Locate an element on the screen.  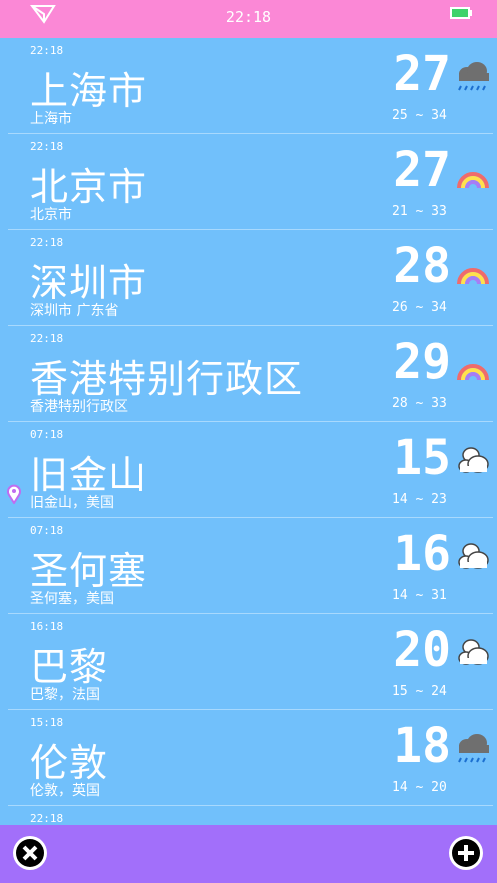
city-temperature: 15 is located at coordinates (422, 458).